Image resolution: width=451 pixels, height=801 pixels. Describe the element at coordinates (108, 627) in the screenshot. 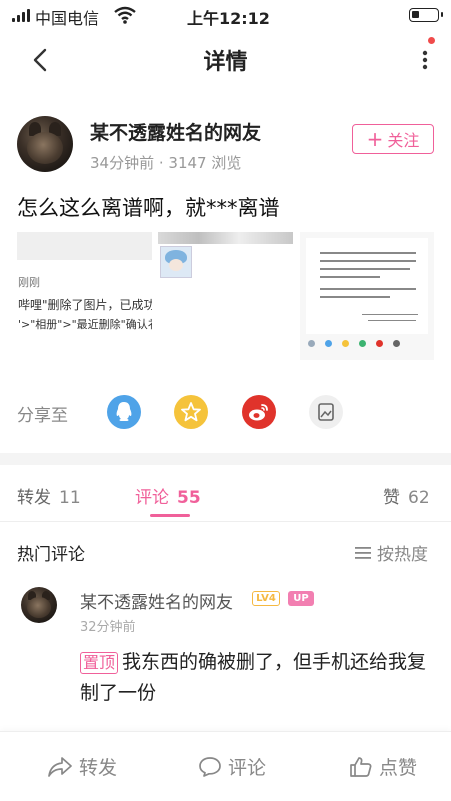

I see `comment-time: 32分钟前` at that location.